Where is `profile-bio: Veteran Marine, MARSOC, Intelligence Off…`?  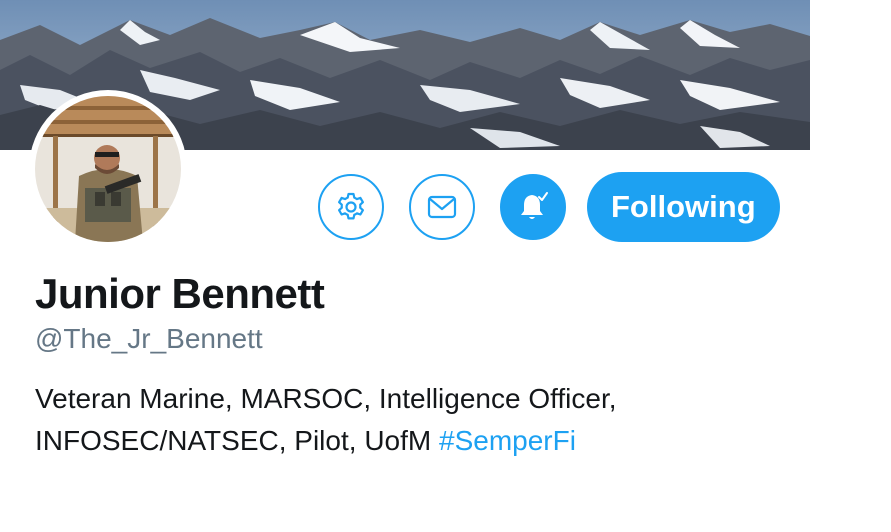 profile-bio: Veteran Marine, MARSOC, Intelligence Off… is located at coordinates (395, 420).